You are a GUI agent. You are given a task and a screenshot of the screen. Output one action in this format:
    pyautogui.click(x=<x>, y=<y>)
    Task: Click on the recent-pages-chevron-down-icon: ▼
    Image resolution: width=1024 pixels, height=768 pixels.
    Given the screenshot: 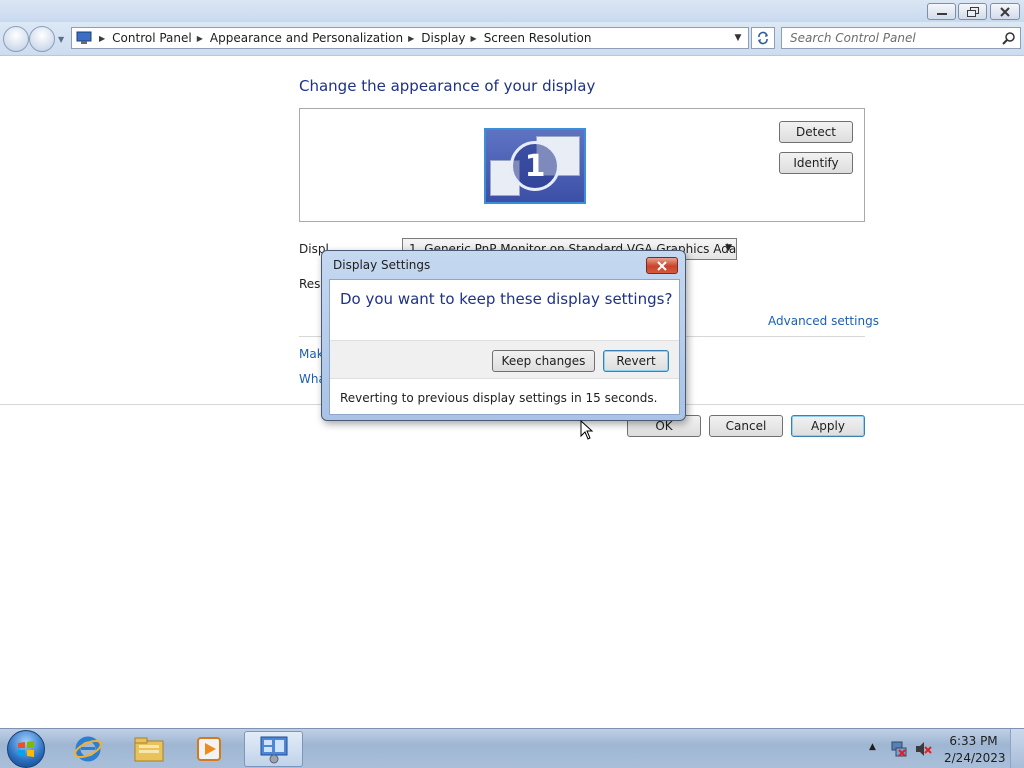 What is the action you would take?
    pyautogui.click(x=61, y=39)
    